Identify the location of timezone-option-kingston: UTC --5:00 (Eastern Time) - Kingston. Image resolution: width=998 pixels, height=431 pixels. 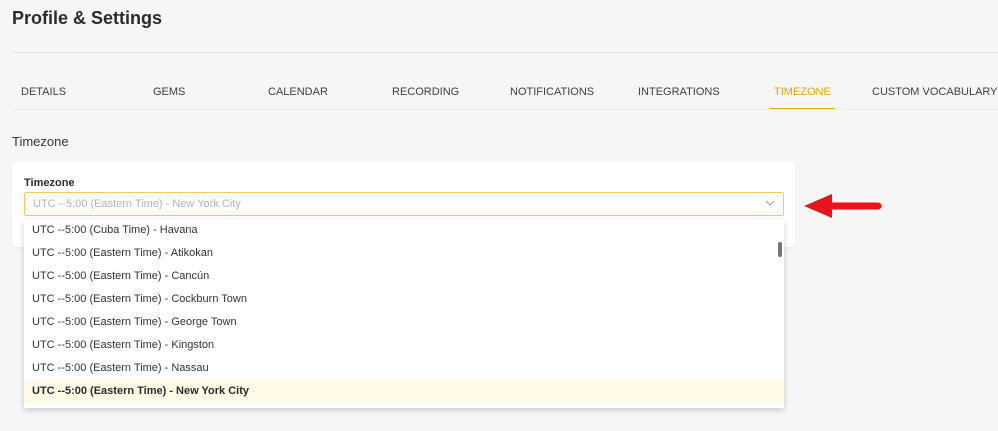
(404, 345).